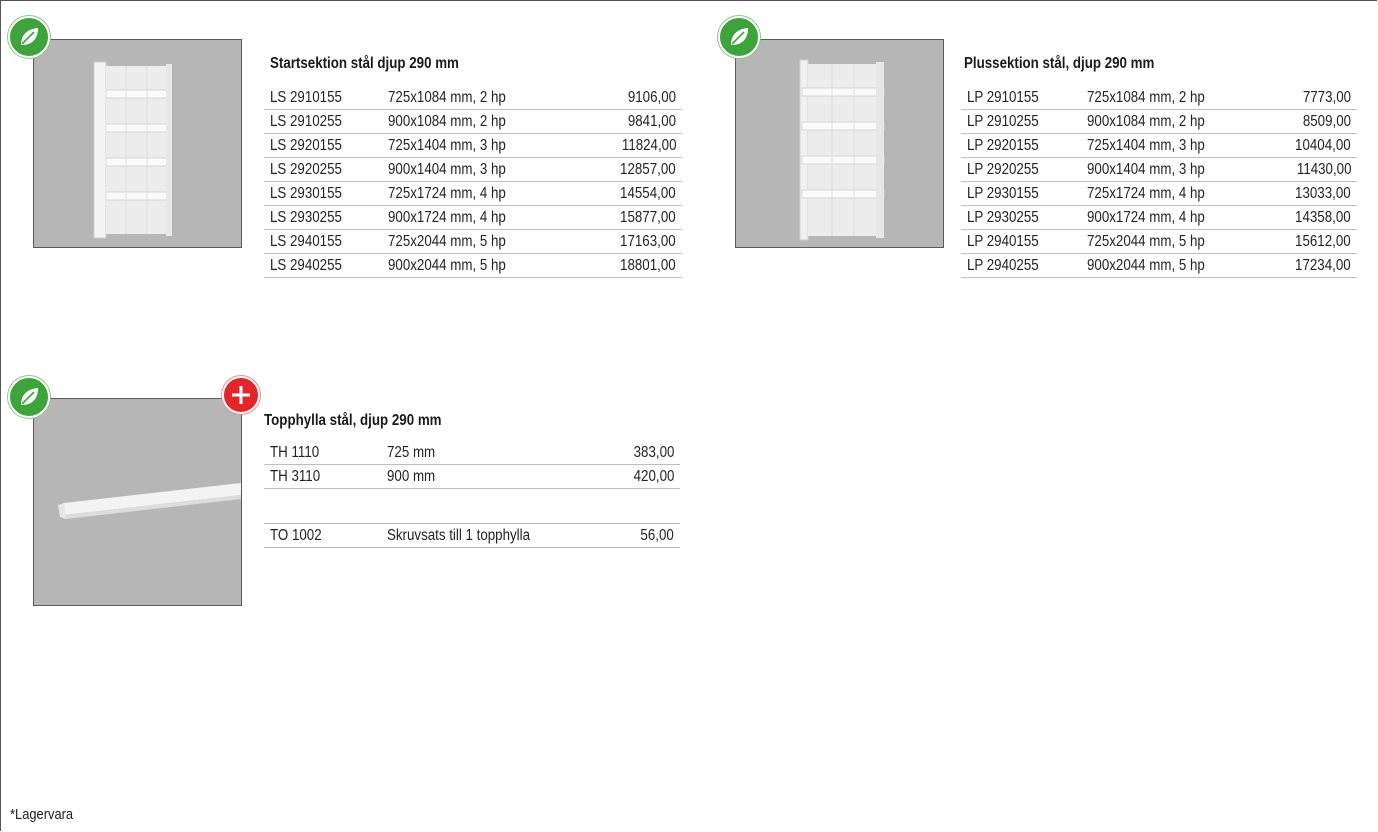 The height and width of the screenshot is (832, 1378). I want to click on article-code: LP 2940155, so click(1003, 241).